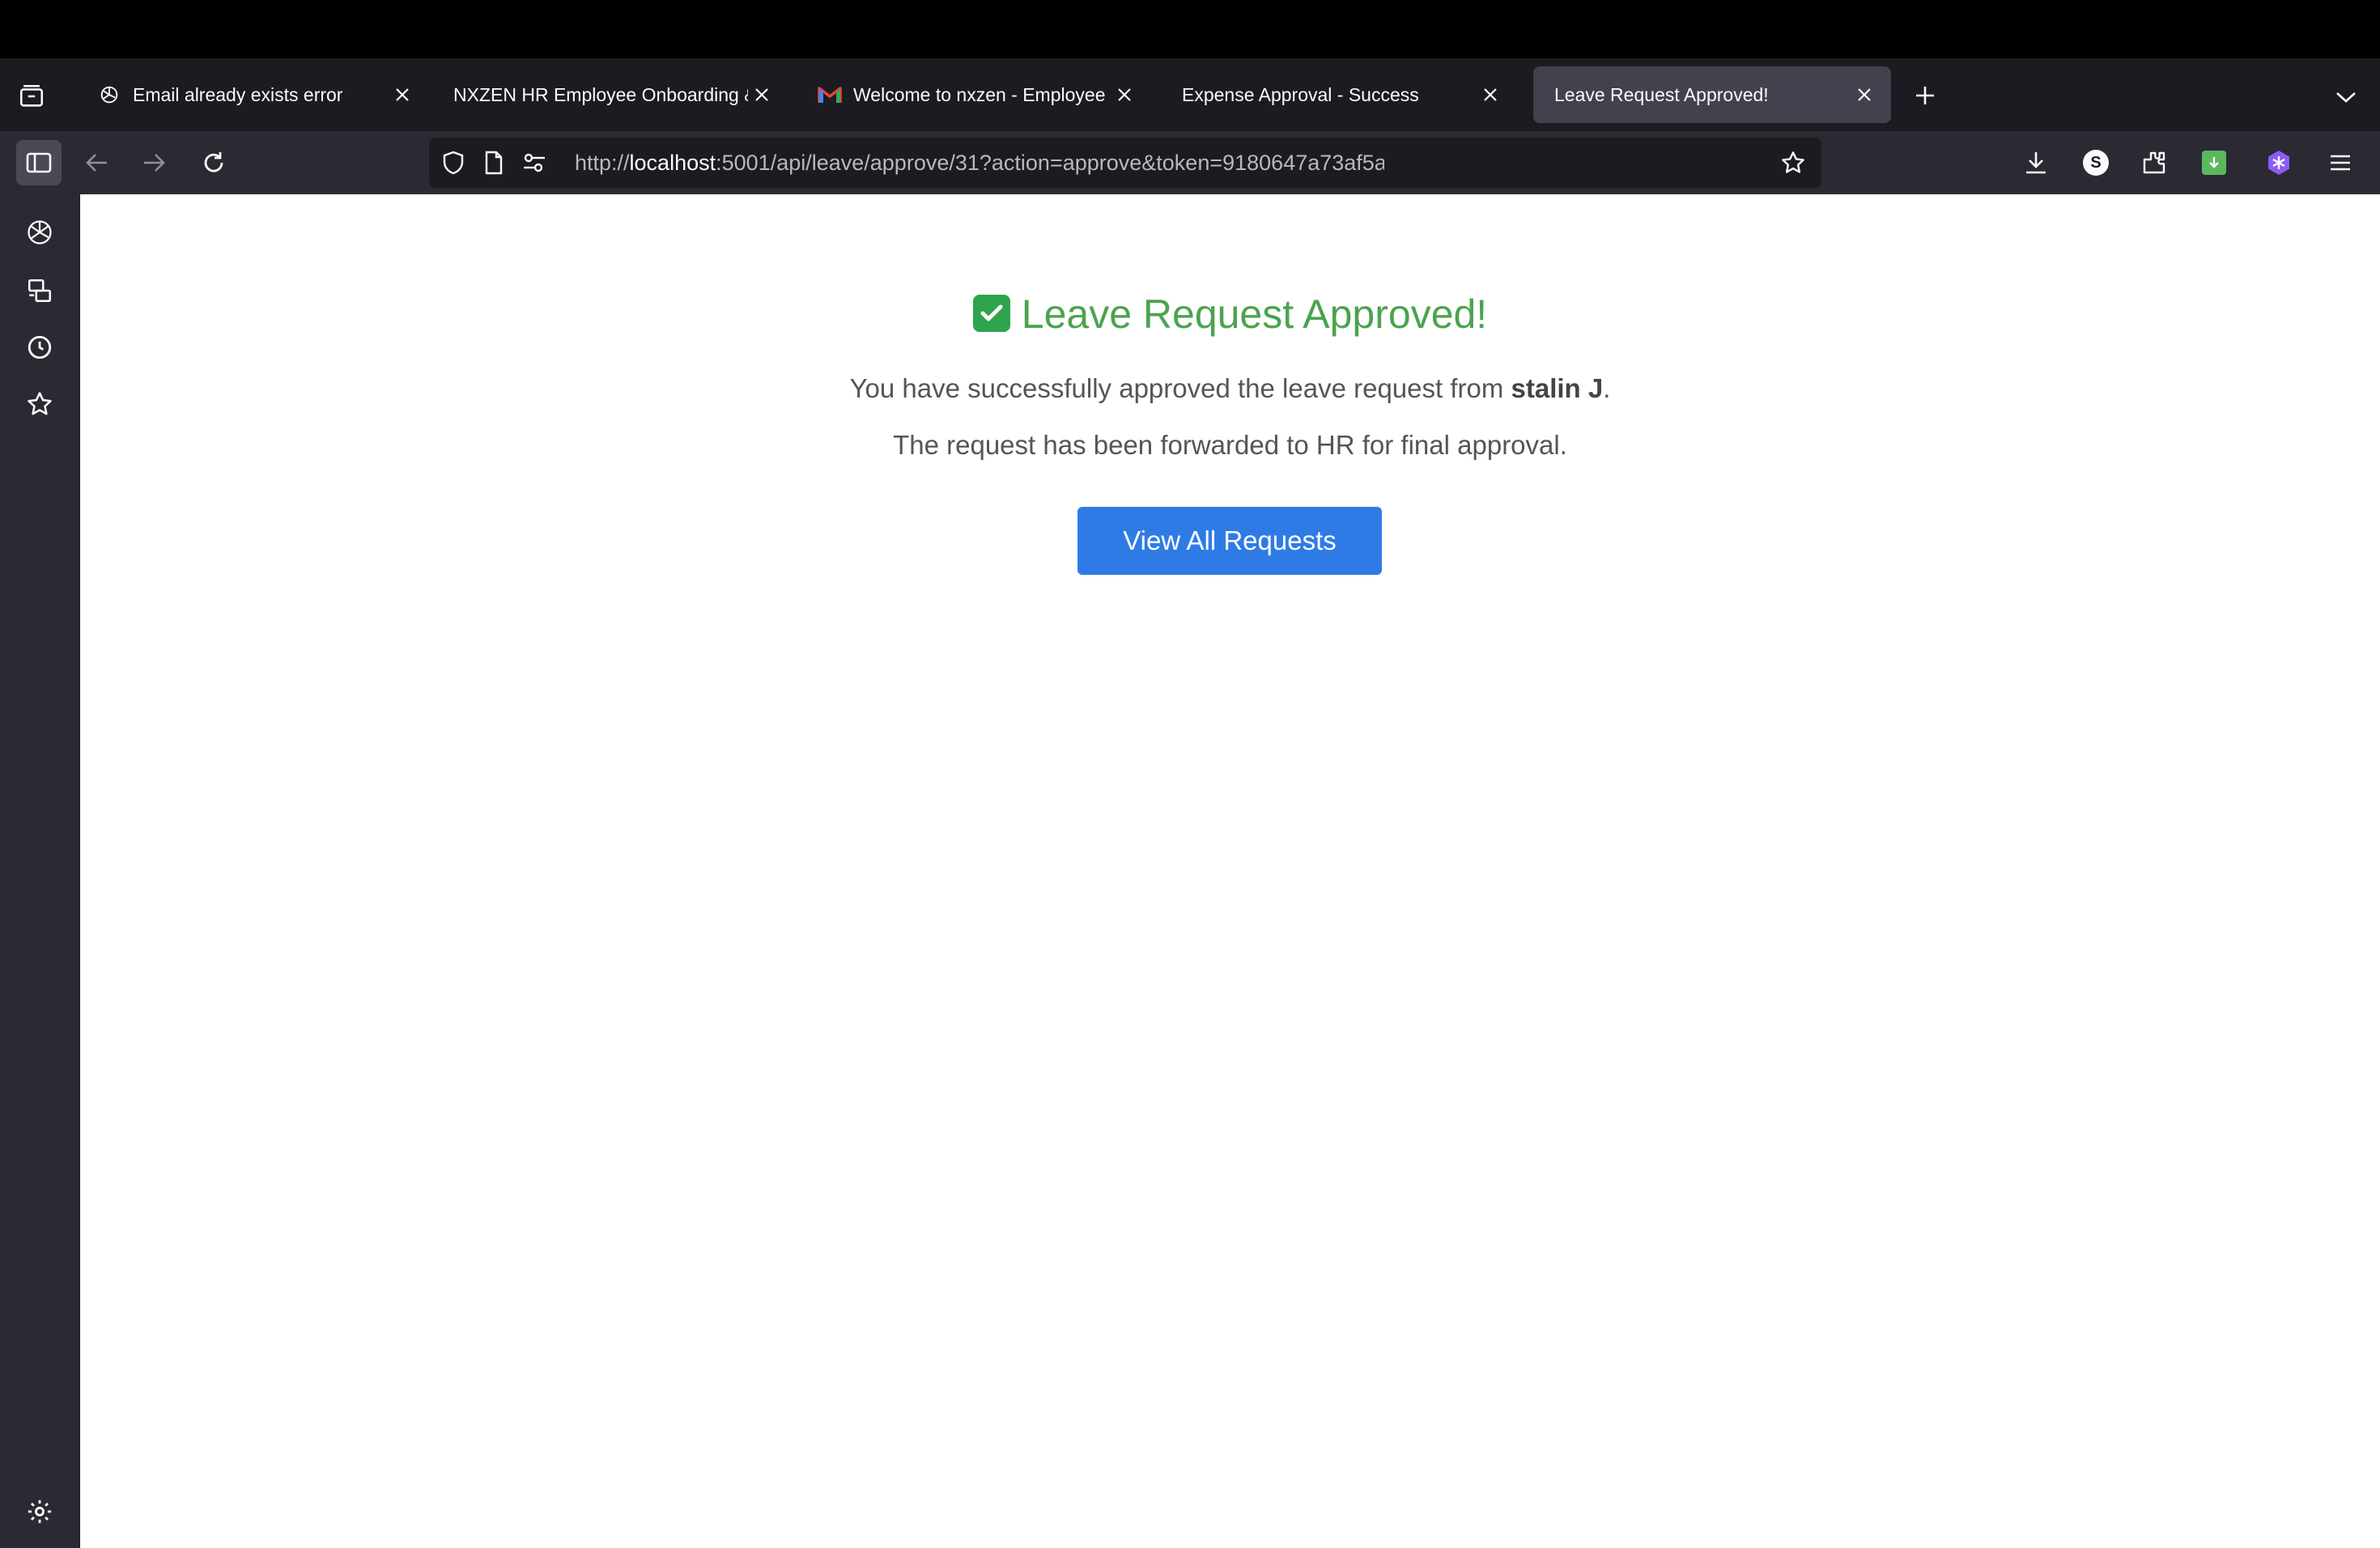 The height and width of the screenshot is (1548, 2380). What do you see at coordinates (39, 1511) in the screenshot?
I see `gear-icon` at bounding box center [39, 1511].